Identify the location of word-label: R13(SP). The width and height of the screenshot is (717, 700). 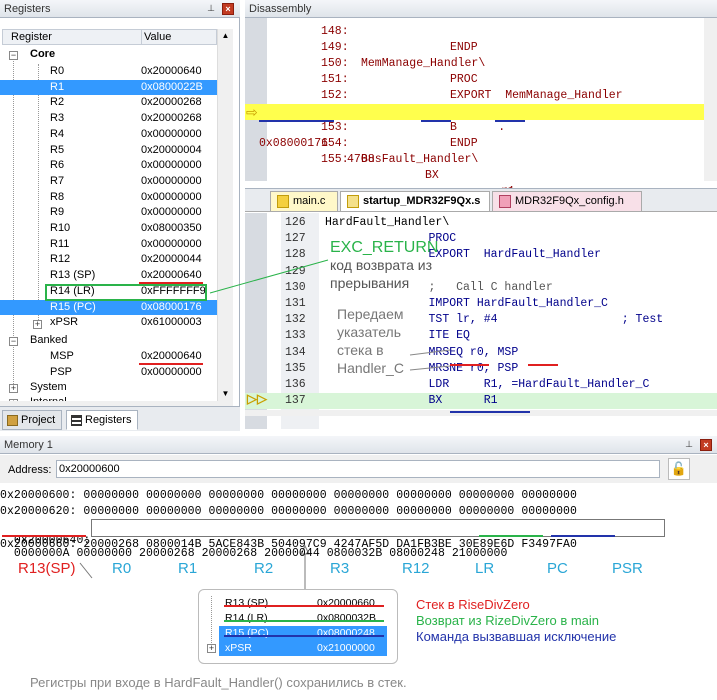
(47, 568).